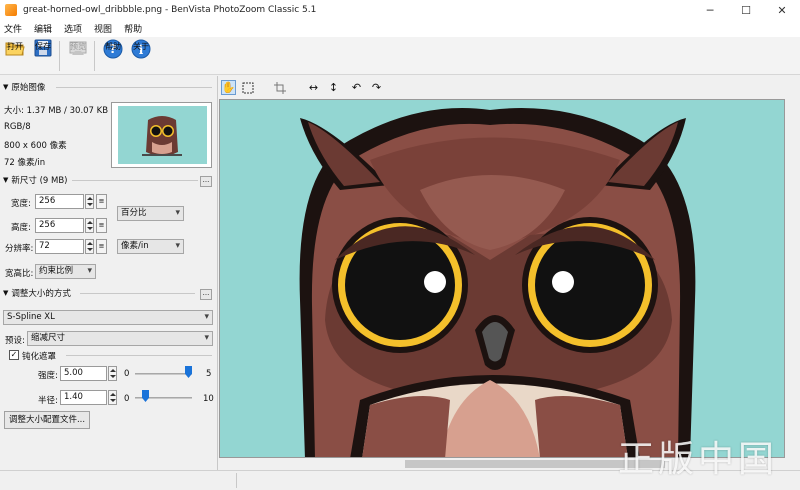 The height and width of the screenshot is (490, 800). I want to click on unsharp-mask-checkbox: ✓, so click(14, 355).